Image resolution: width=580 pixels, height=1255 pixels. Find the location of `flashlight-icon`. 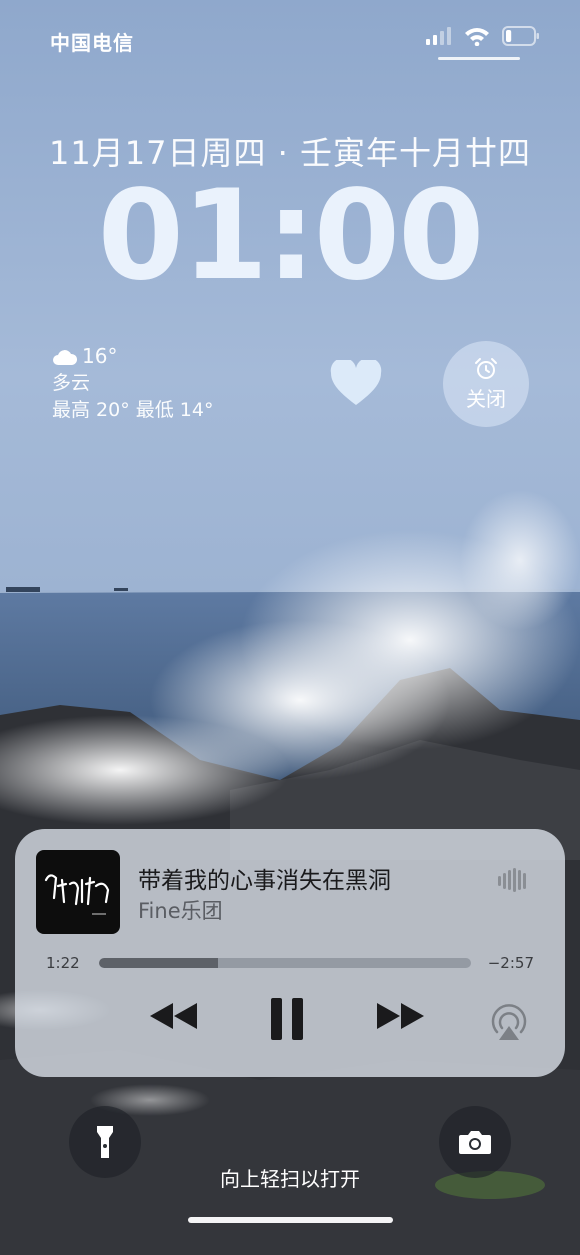

flashlight-icon is located at coordinates (105, 1142).